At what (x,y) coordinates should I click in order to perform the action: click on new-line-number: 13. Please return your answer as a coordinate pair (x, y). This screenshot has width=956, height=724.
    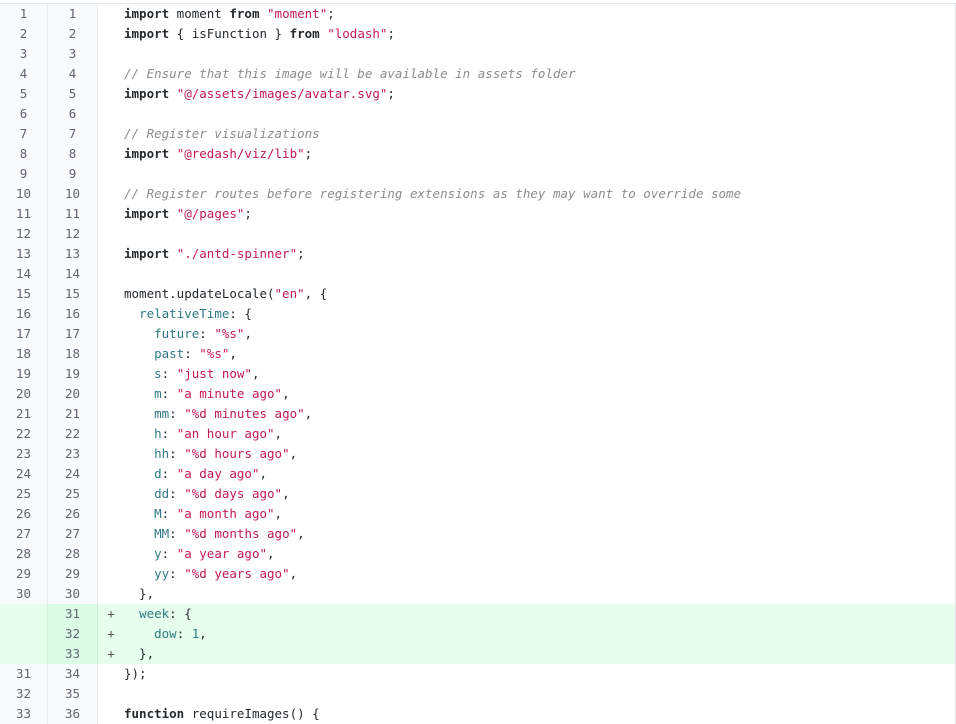
    Looking at the image, I should click on (73, 254).